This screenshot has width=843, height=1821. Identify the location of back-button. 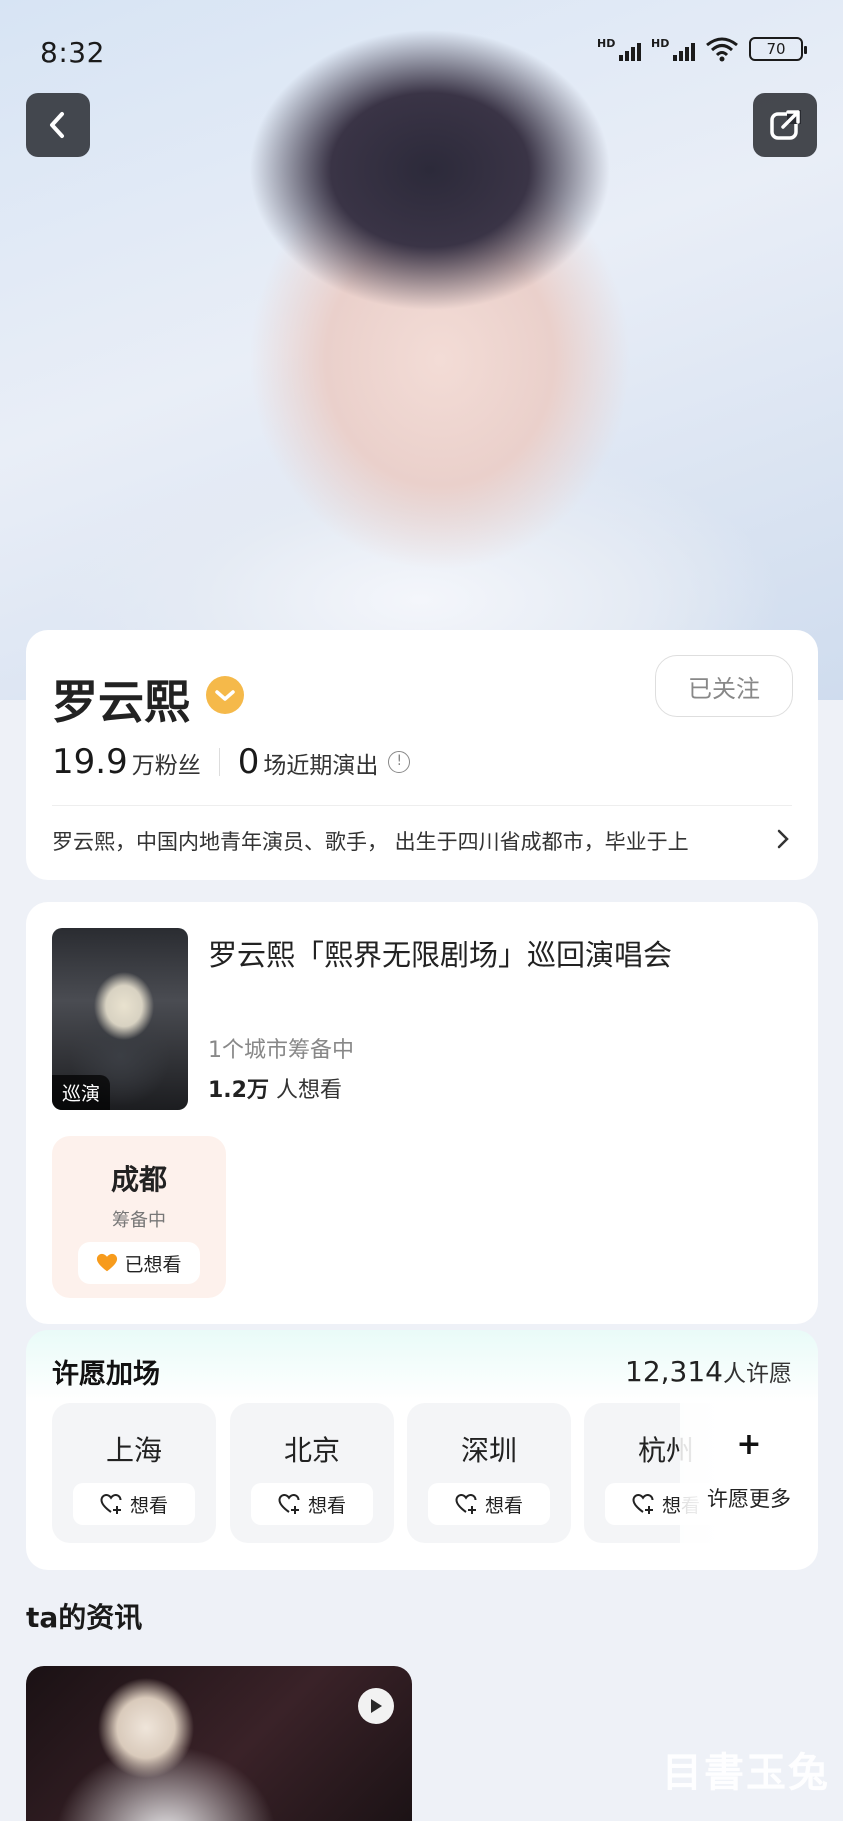
(58, 125).